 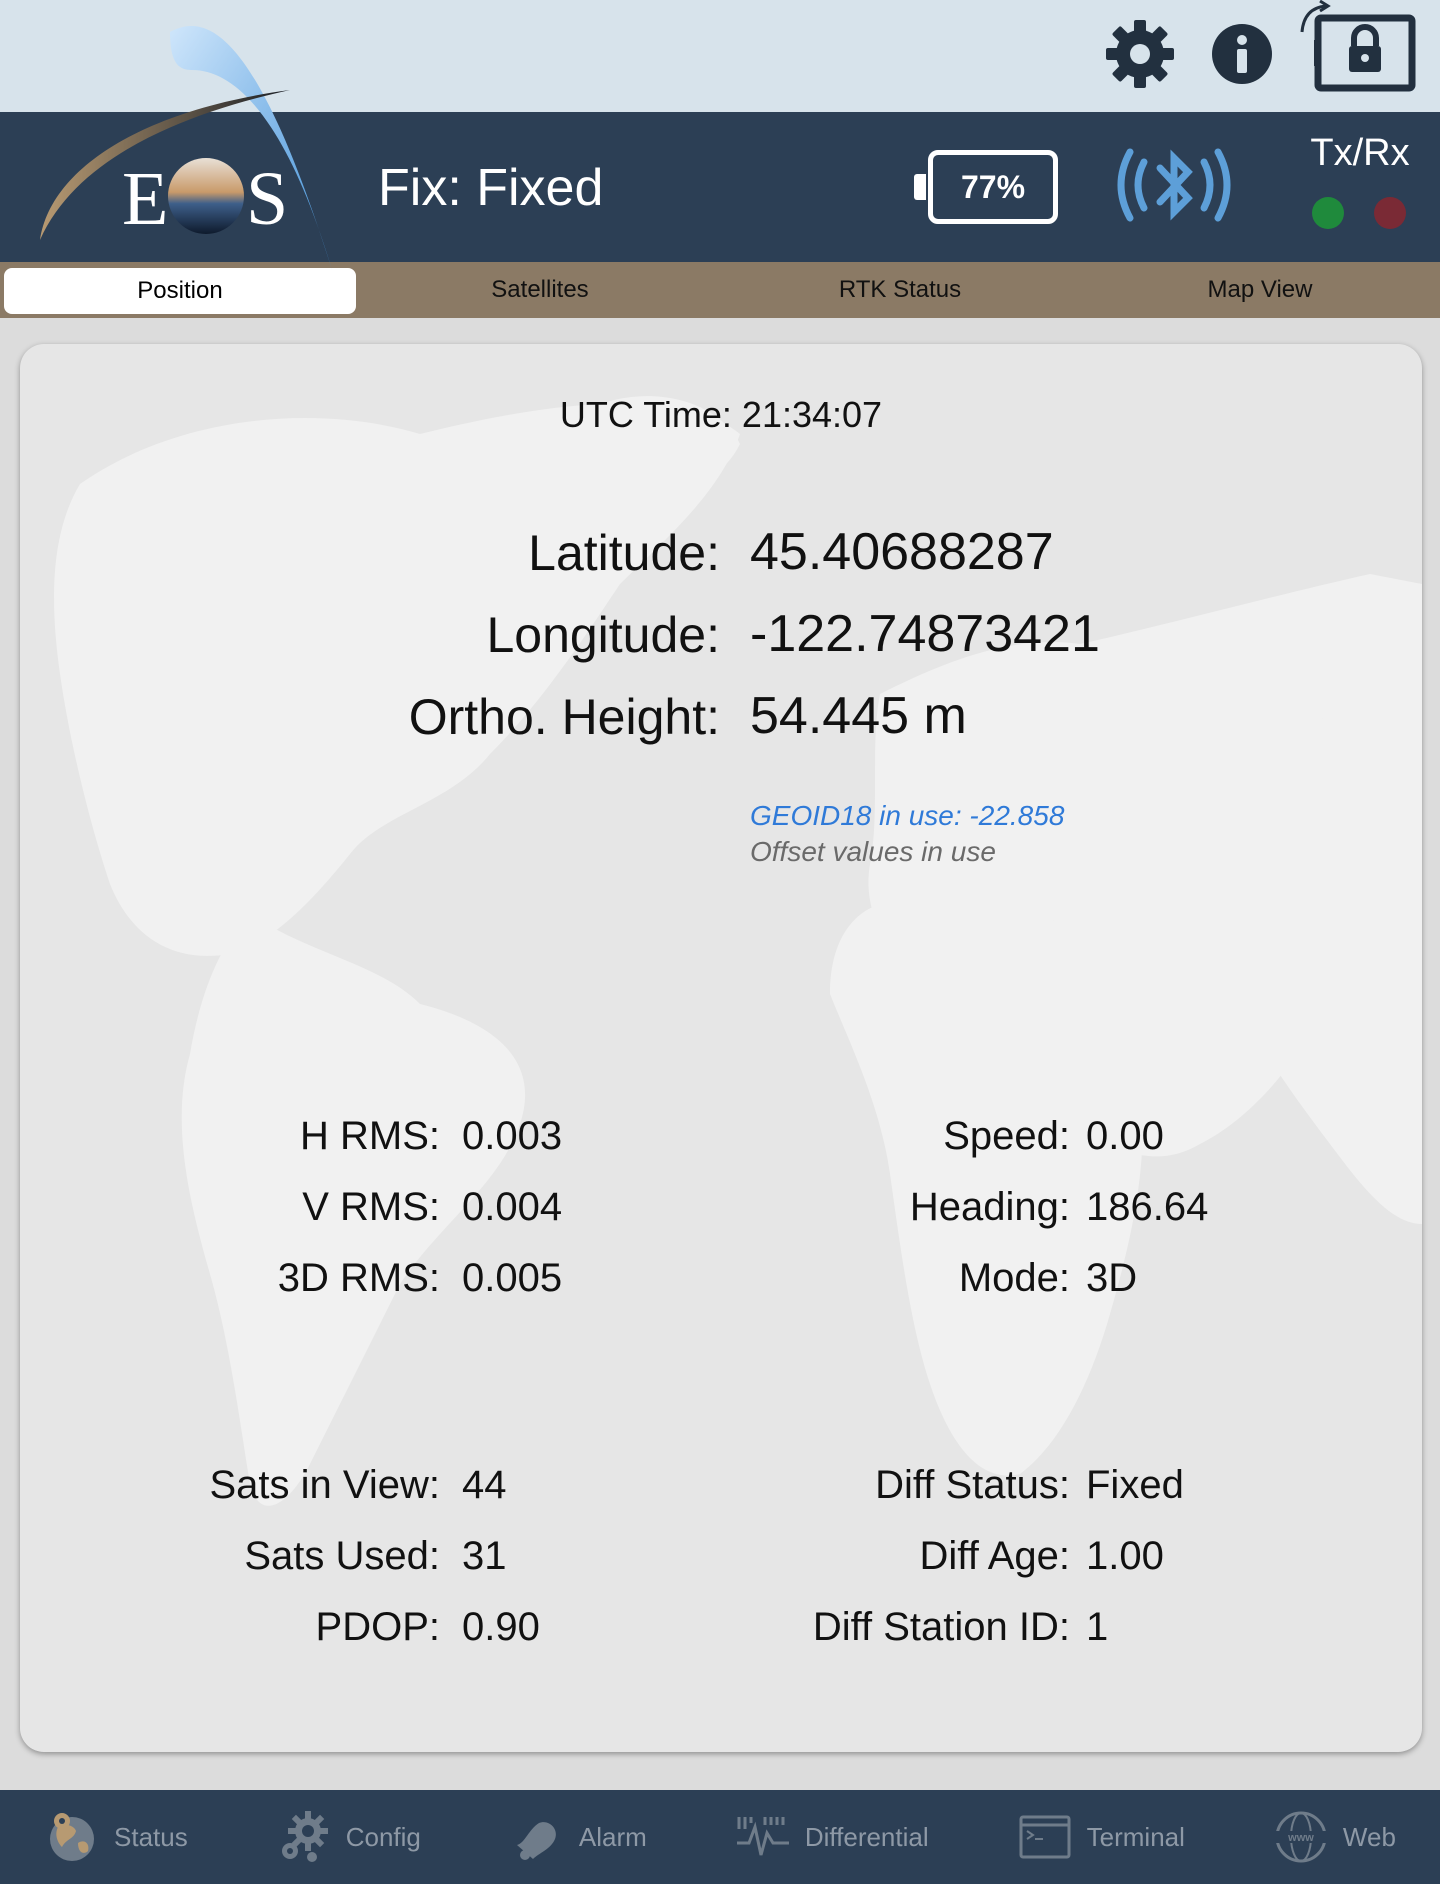 What do you see at coordinates (1358, 48) in the screenshot?
I see `rotation-lock-icon` at bounding box center [1358, 48].